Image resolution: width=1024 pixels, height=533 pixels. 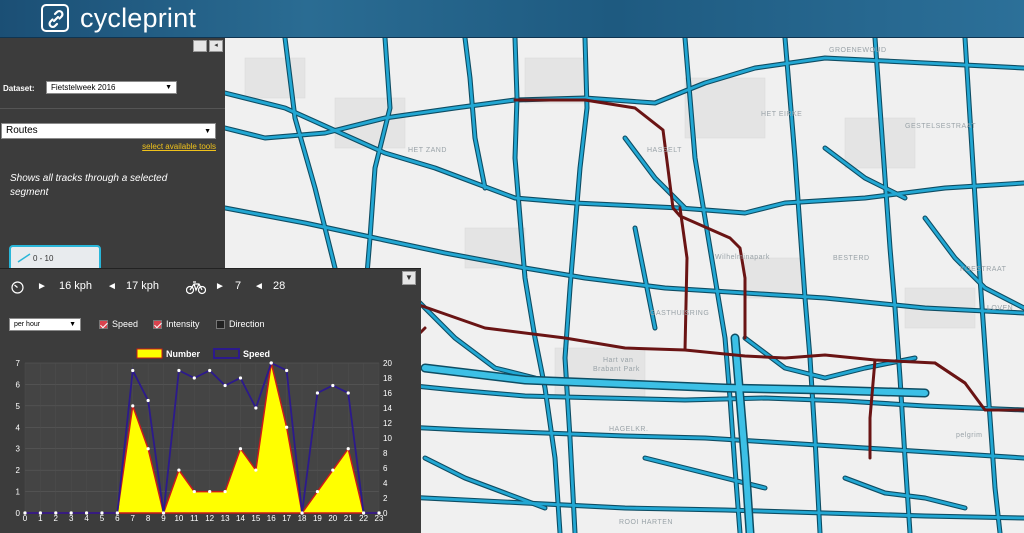 I want to click on map-label-rooi-harten: ROOI HARTEN, so click(x=646, y=522).